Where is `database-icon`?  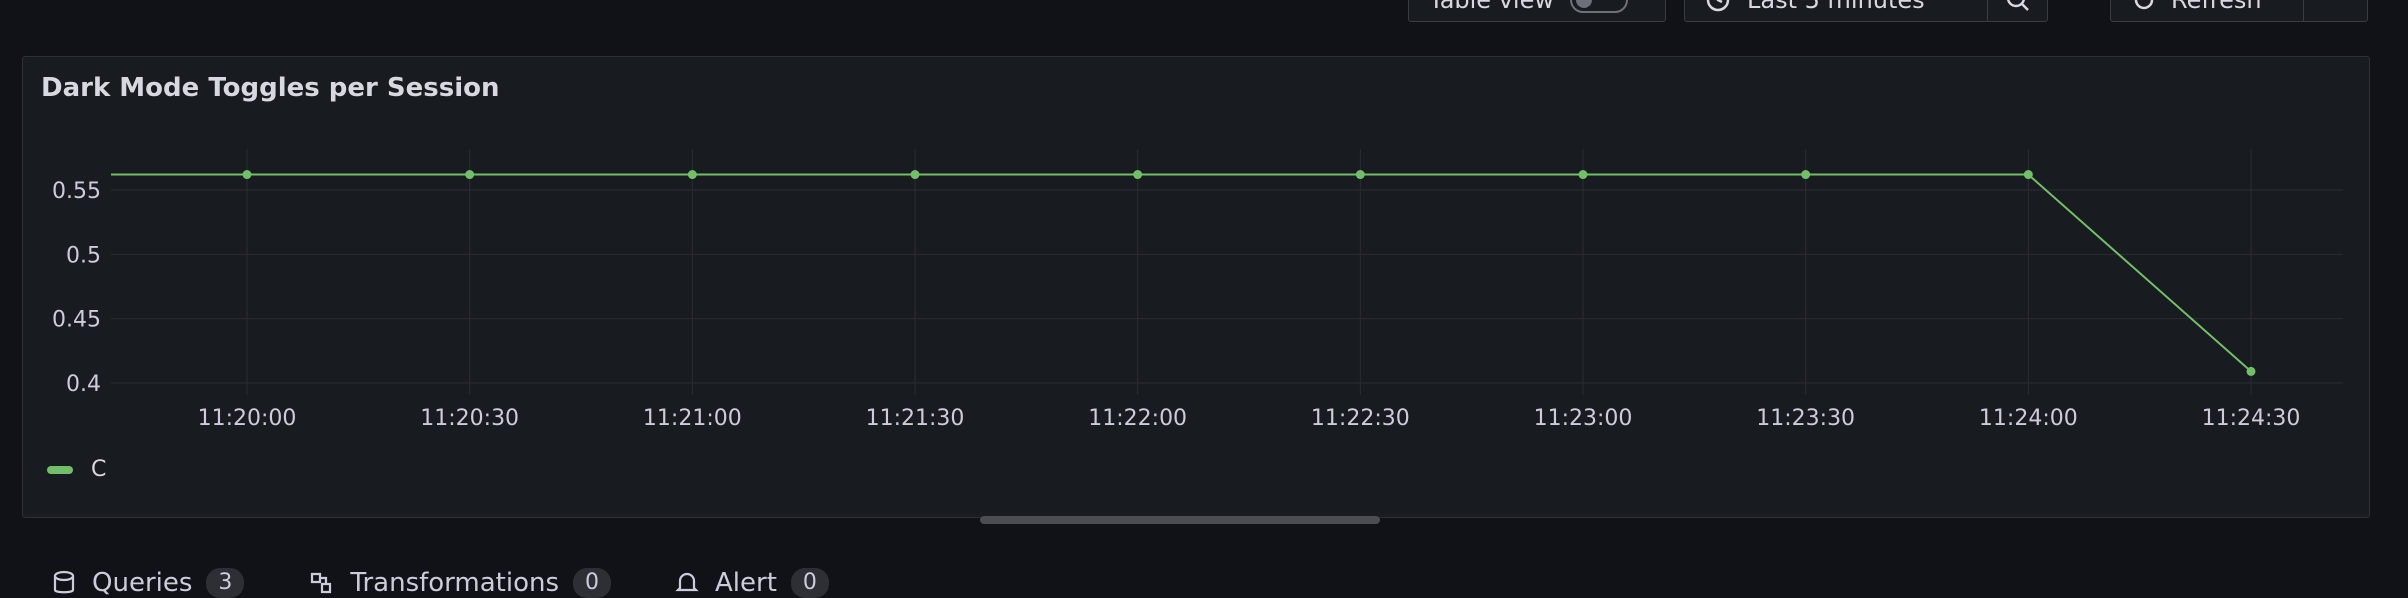 database-icon is located at coordinates (64, 583).